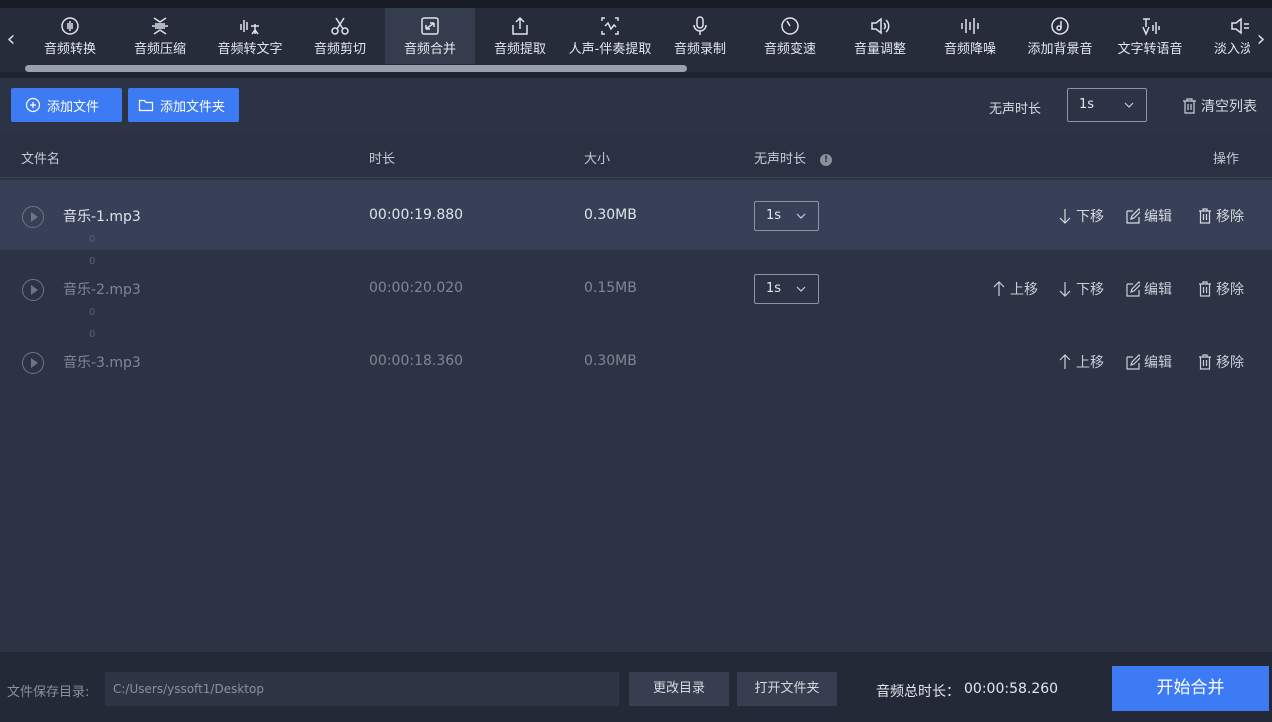 The width and height of the screenshot is (1272, 722). I want to click on file-name: 音乐-3.mp3, so click(102, 363).